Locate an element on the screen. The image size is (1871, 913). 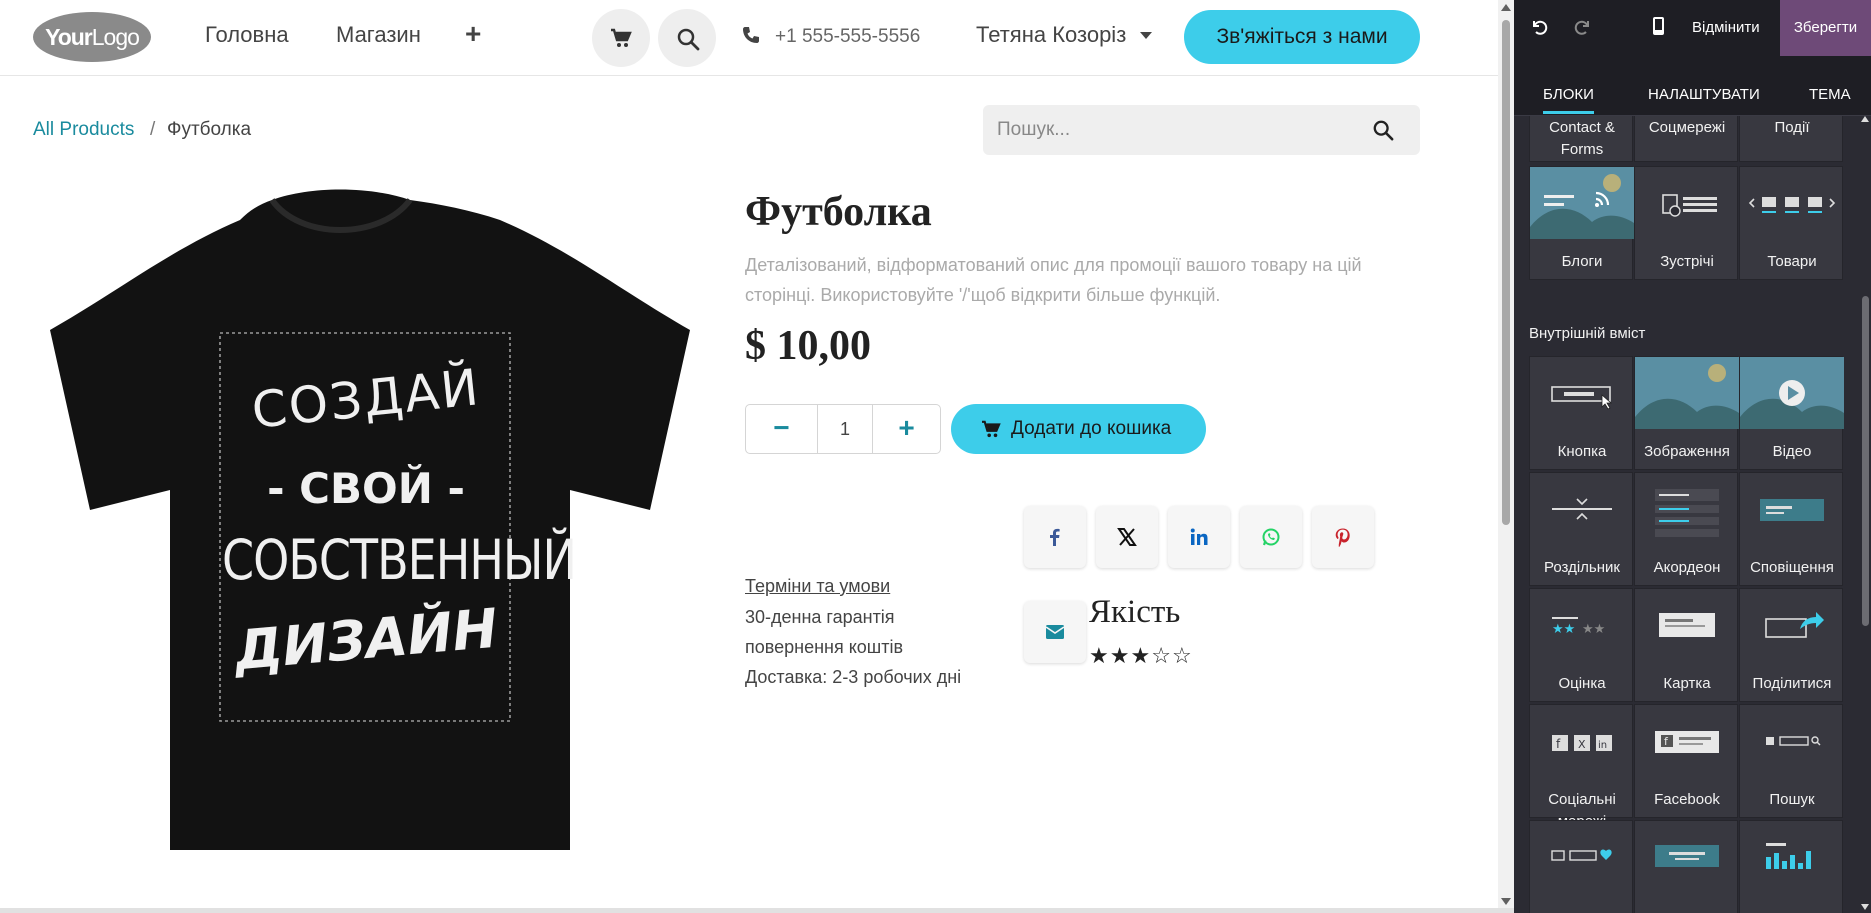
quantity-stepper: − 1 + is located at coordinates (843, 429).